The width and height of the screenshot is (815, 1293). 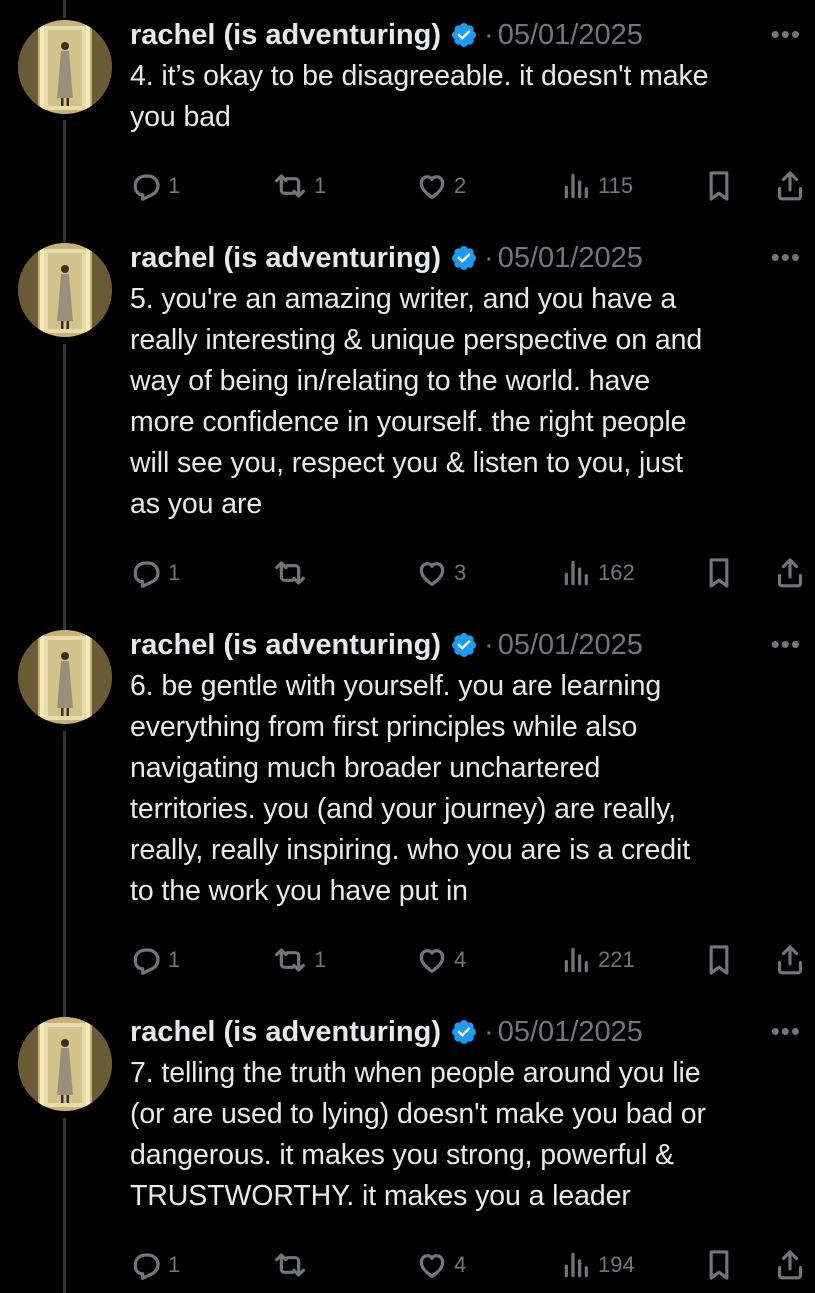 I want to click on views-count: 194, so click(x=616, y=1264).